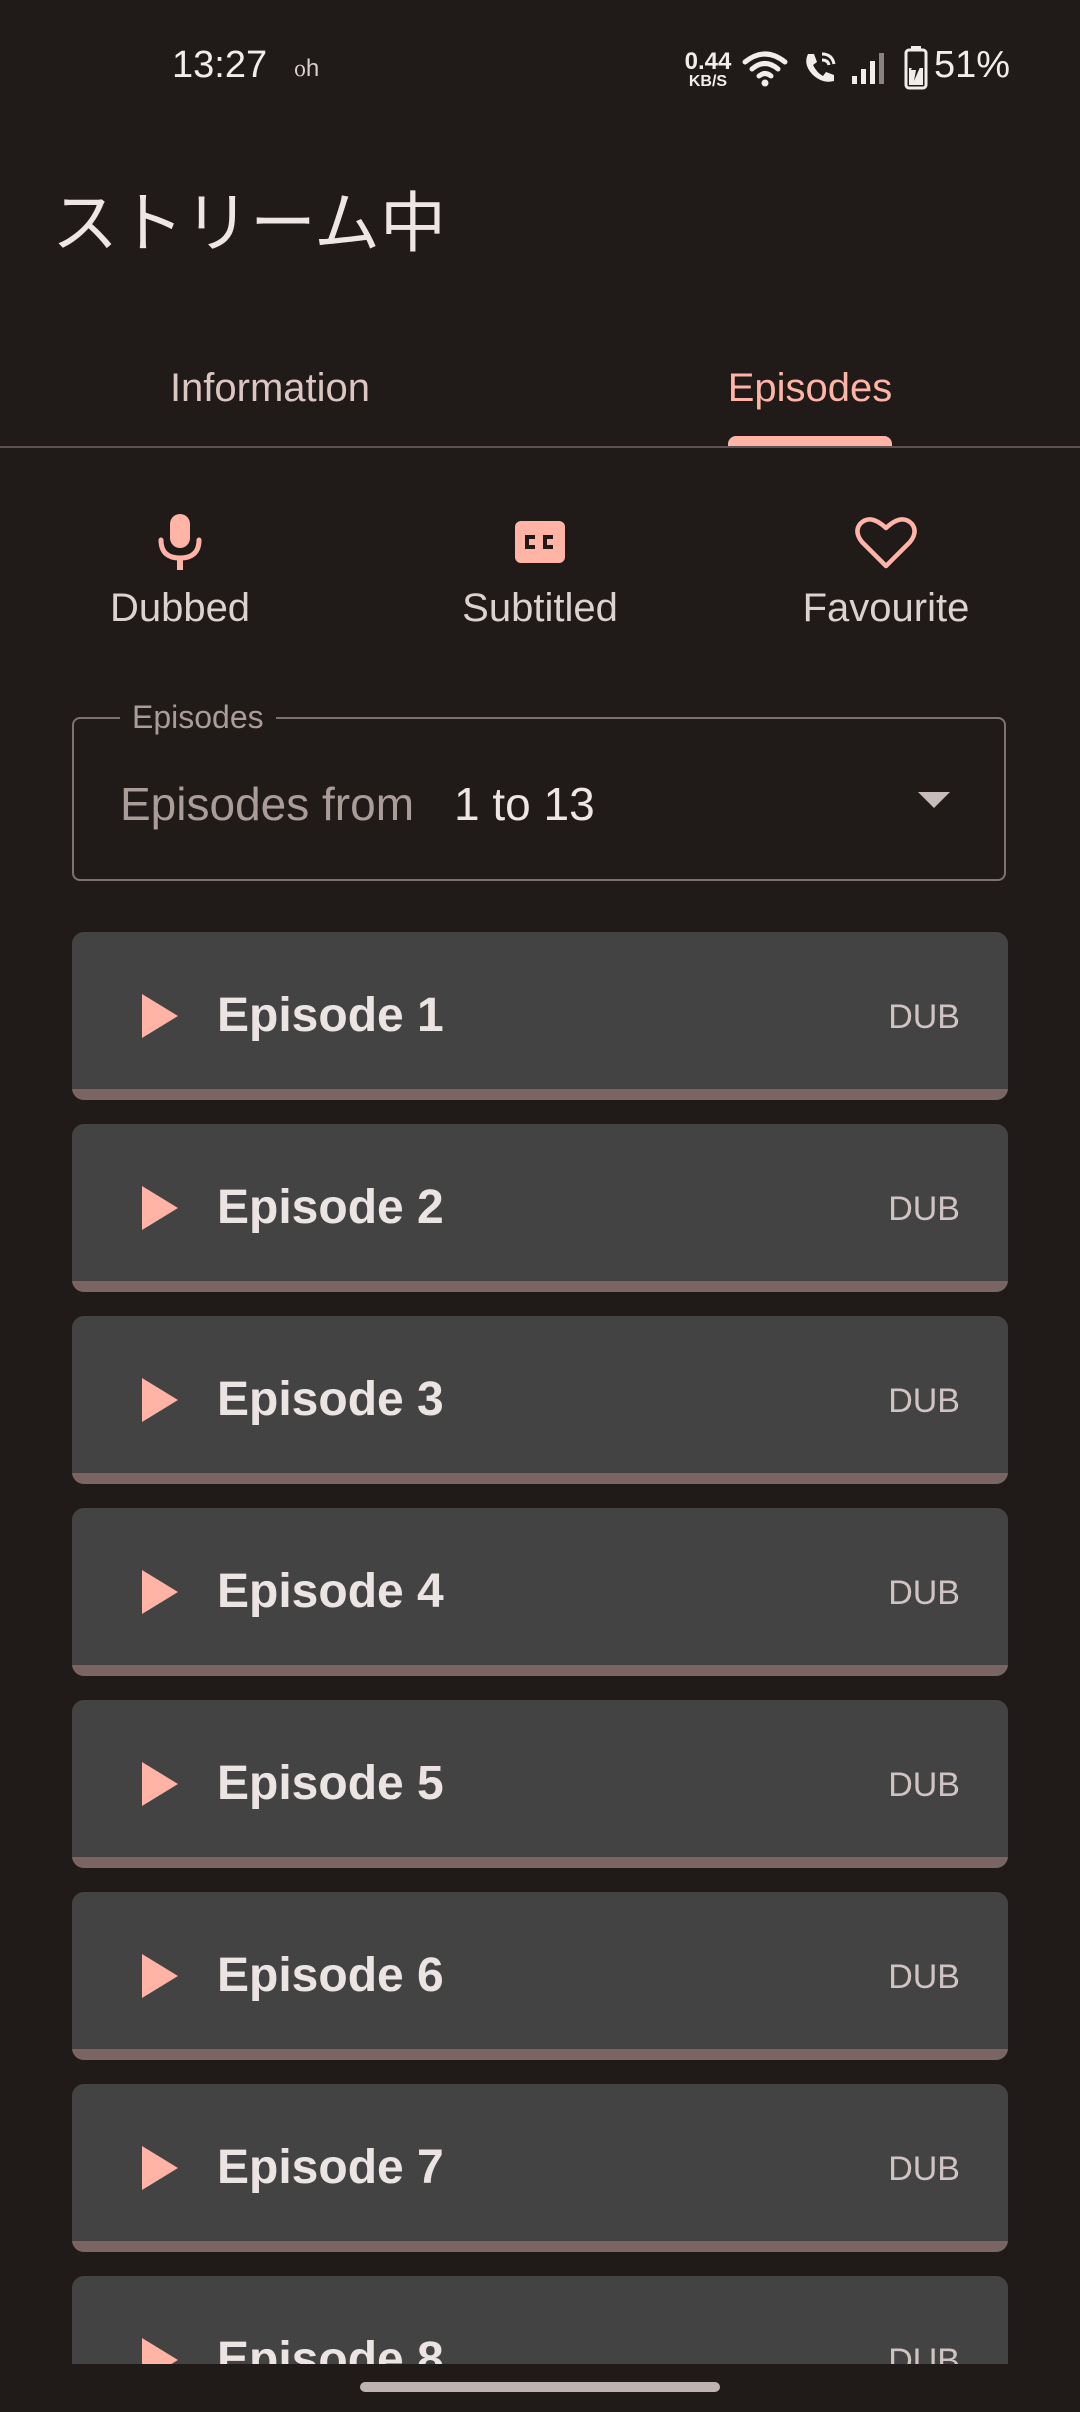 The width and height of the screenshot is (1080, 2412). I want to click on episode-item: Episode 6 DUB, so click(540, 1976).